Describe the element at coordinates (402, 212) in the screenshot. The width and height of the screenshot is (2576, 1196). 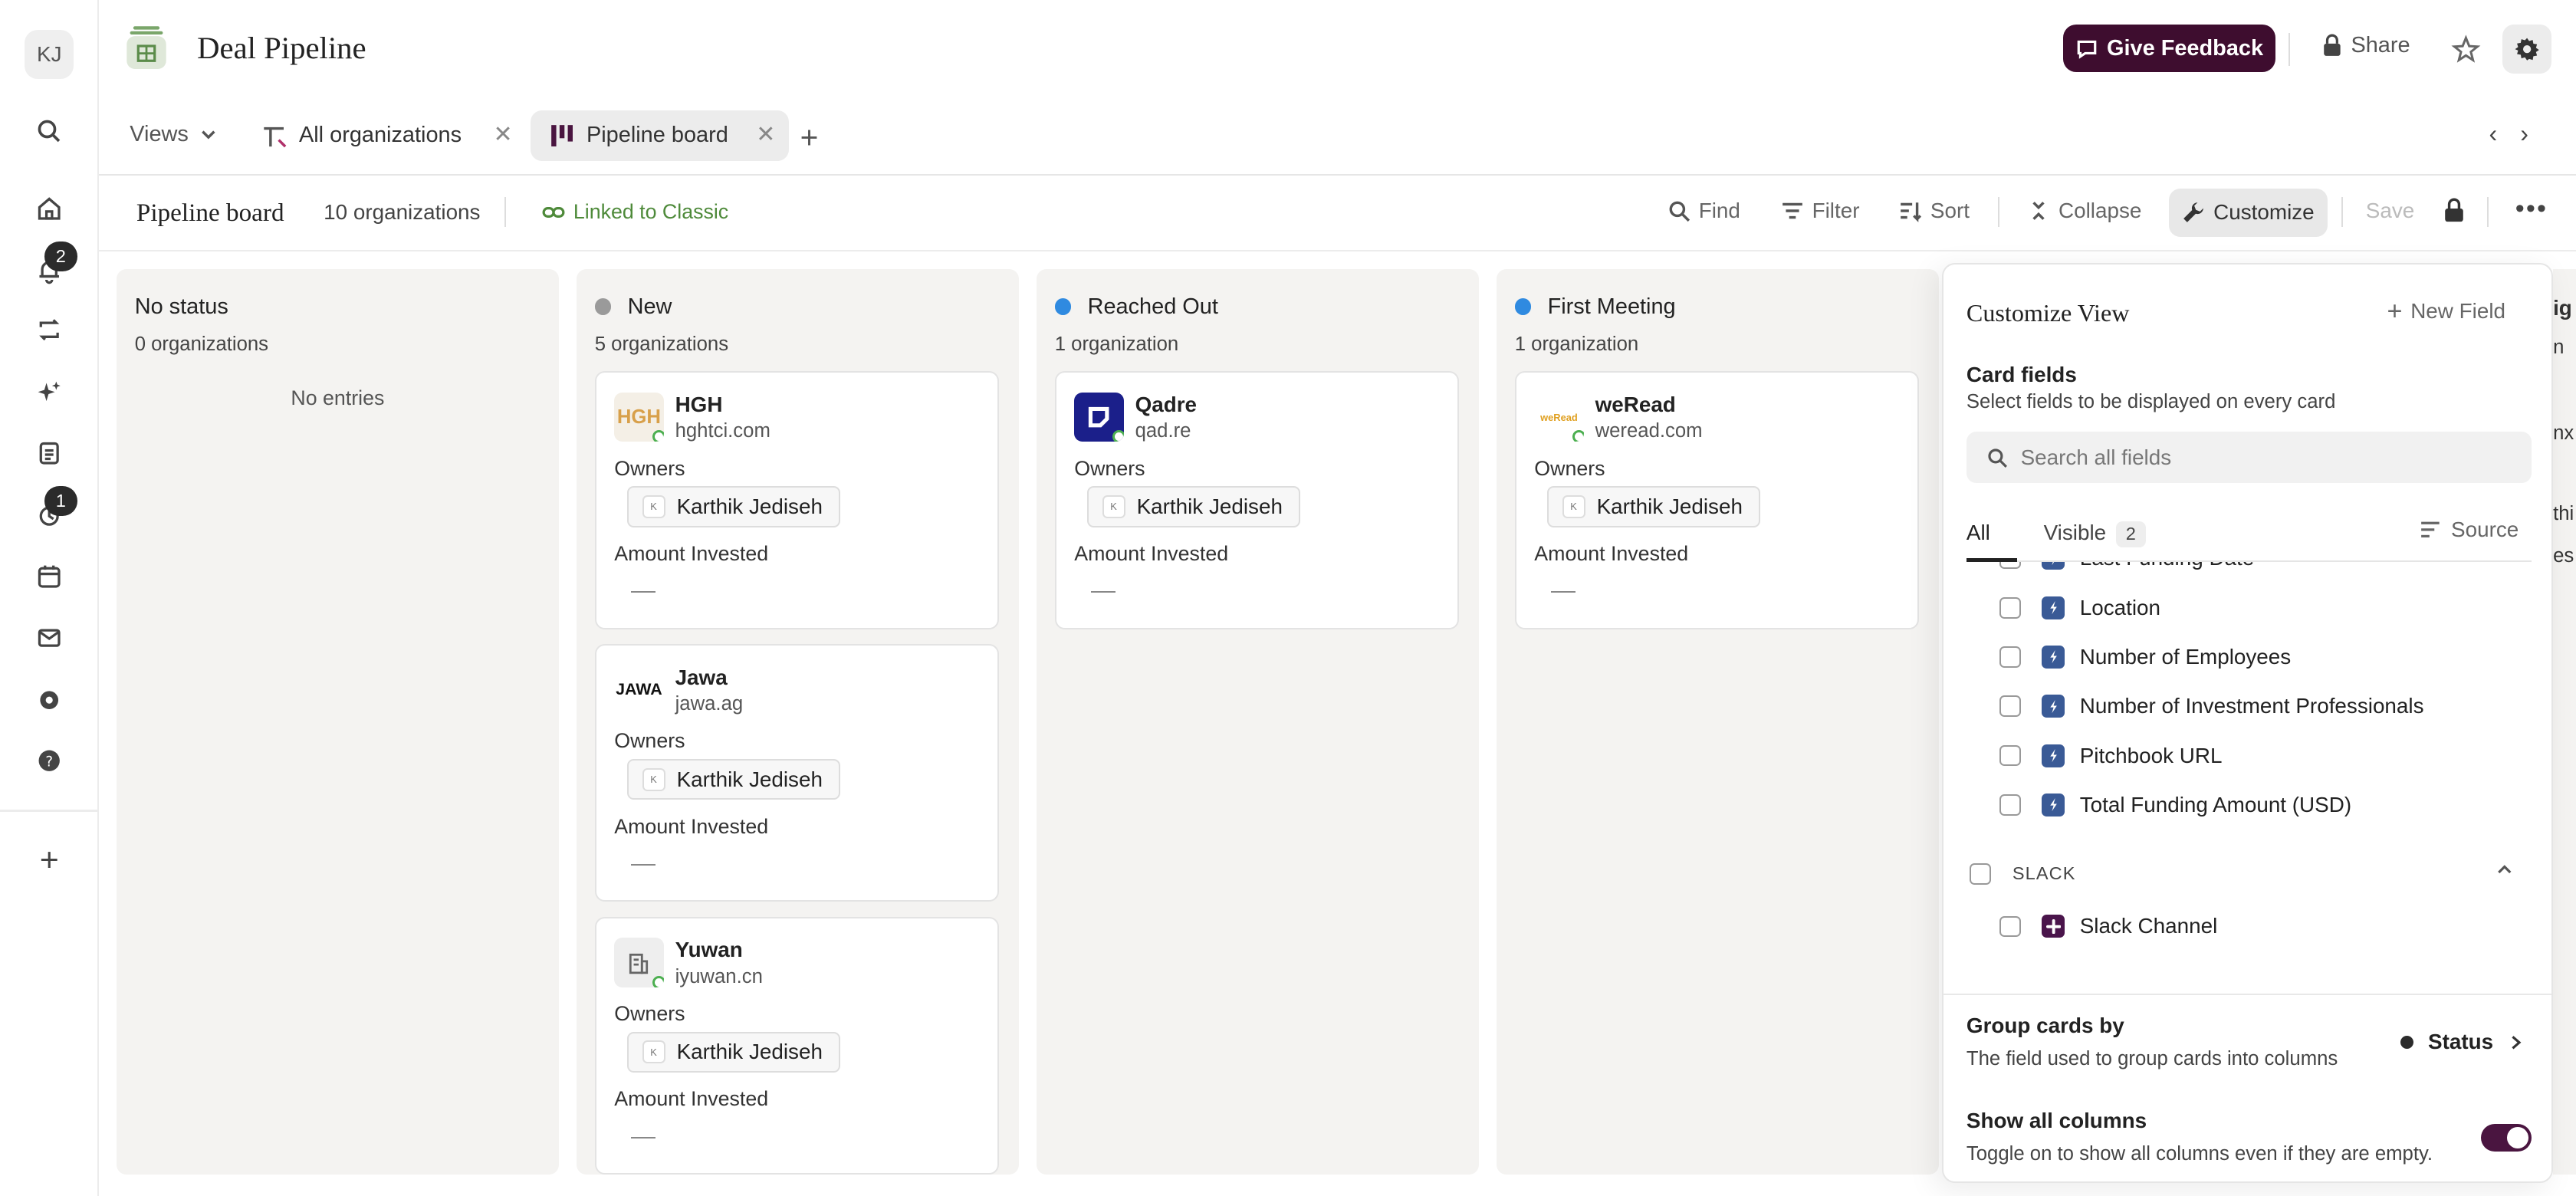
I see `organization-count: 10 organizations` at that location.